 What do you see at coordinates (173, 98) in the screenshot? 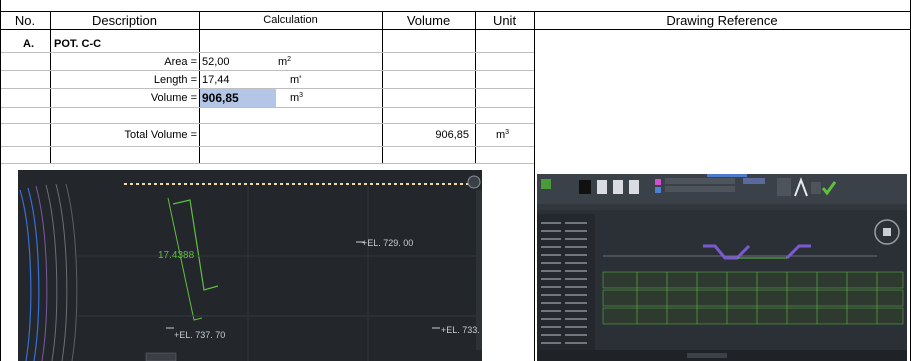
I see `volume-label: Volume =` at bounding box center [173, 98].